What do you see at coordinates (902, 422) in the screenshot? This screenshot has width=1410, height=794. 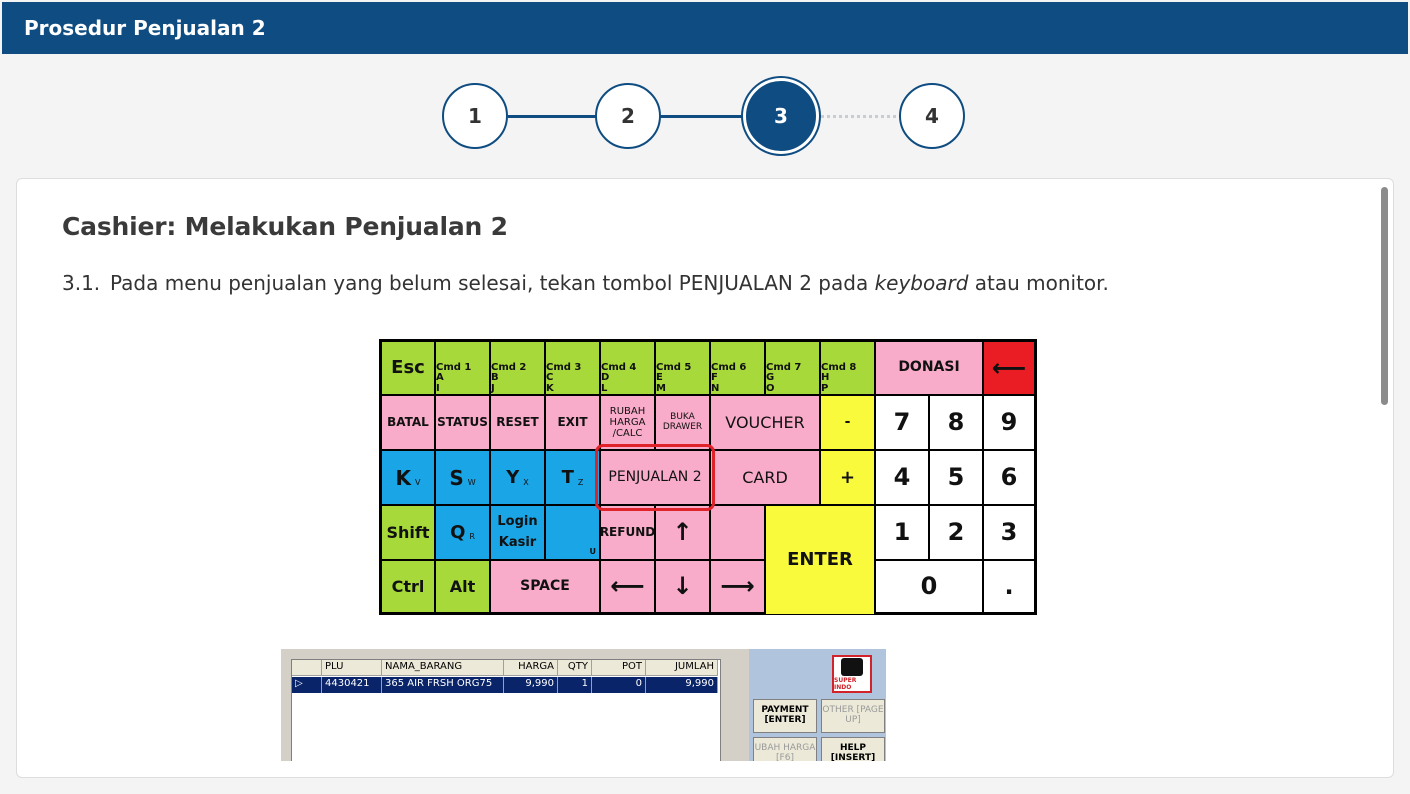 I see `key-7-label: 7` at bounding box center [902, 422].